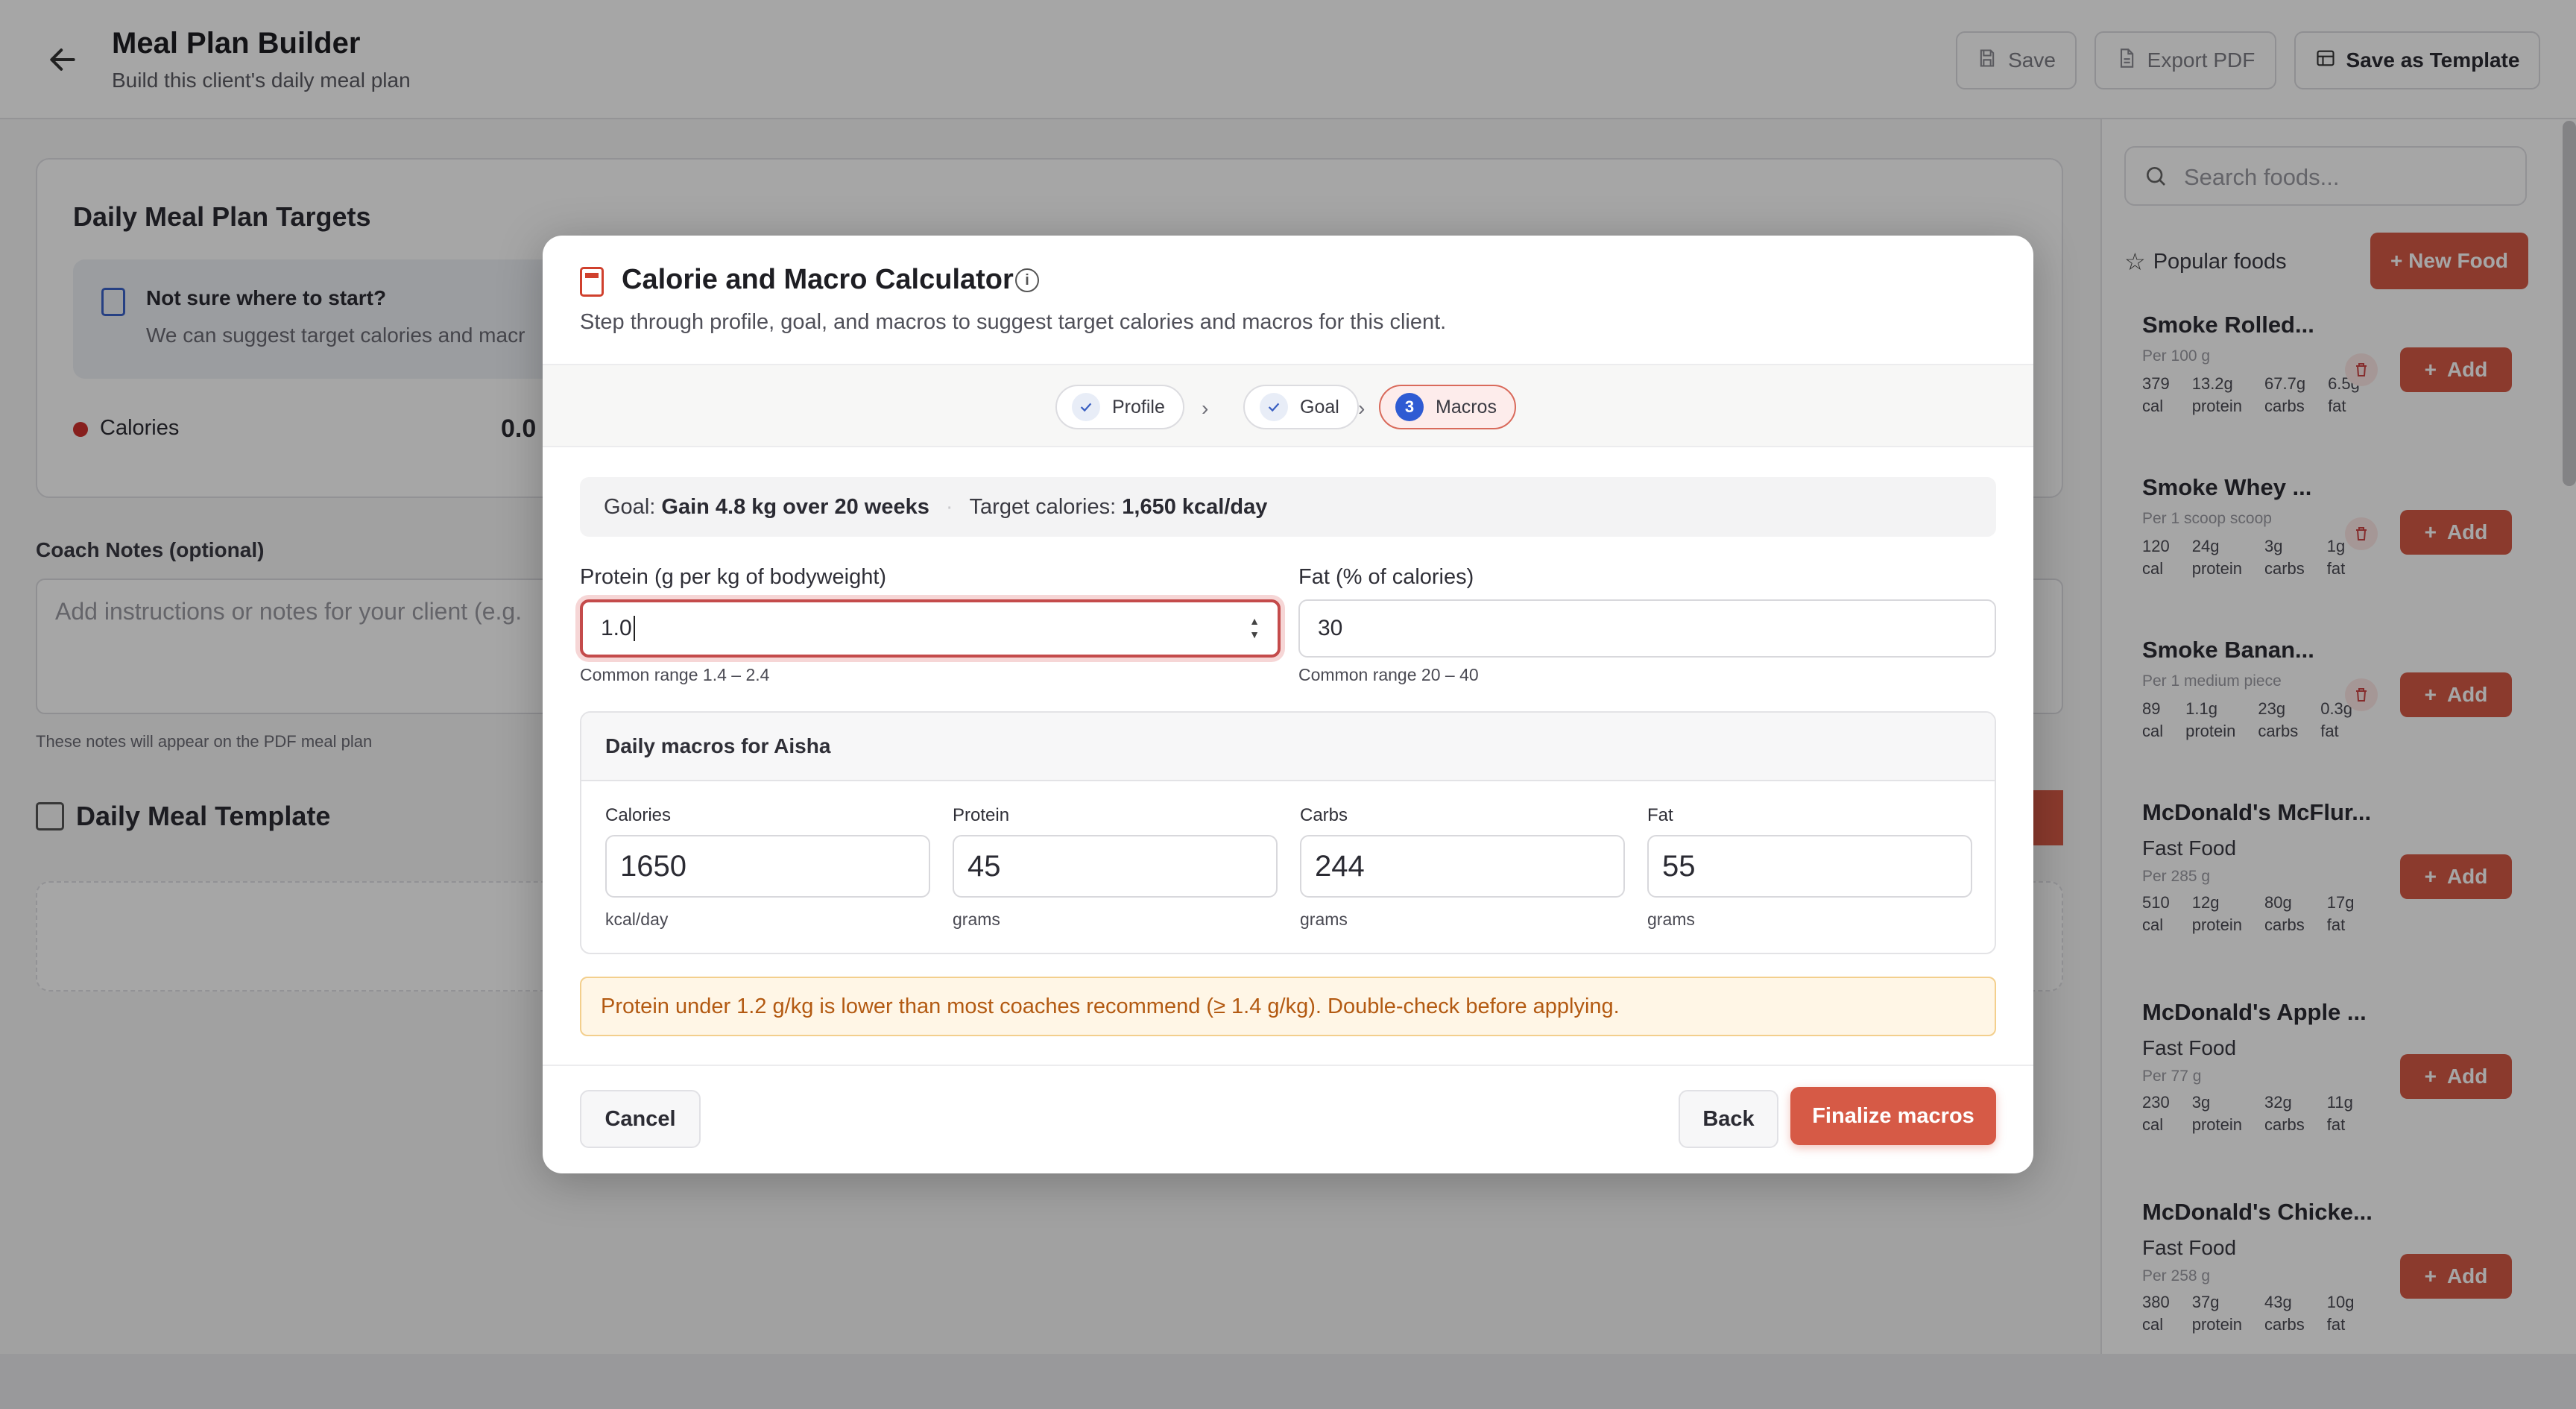 The image size is (2576, 1409). What do you see at coordinates (630, 506) in the screenshot?
I see `goal-prefix: Goal:` at bounding box center [630, 506].